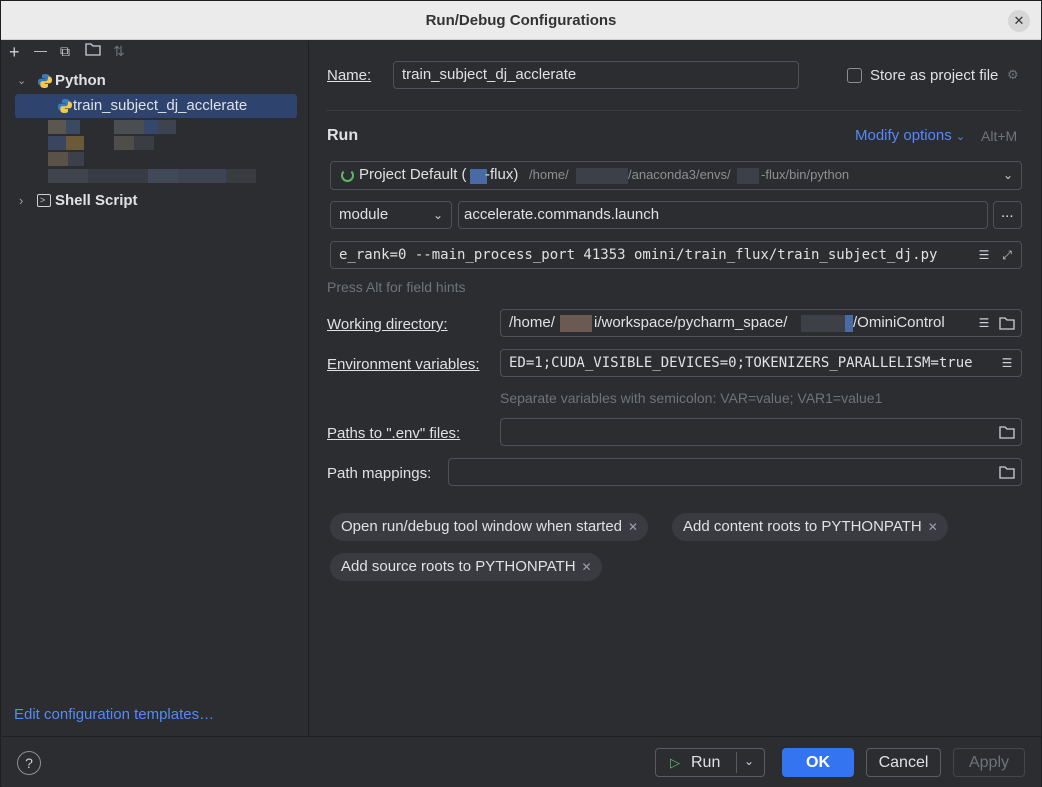  I want to click on remove-icon: —, so click(40, 50).